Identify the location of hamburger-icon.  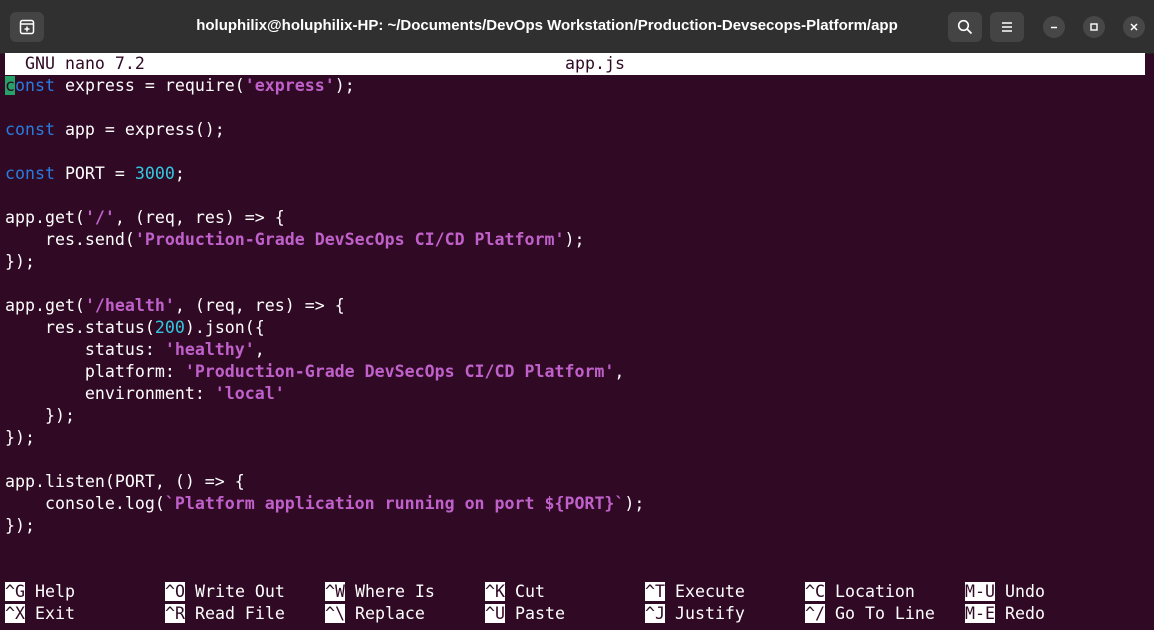
(1007, 27).